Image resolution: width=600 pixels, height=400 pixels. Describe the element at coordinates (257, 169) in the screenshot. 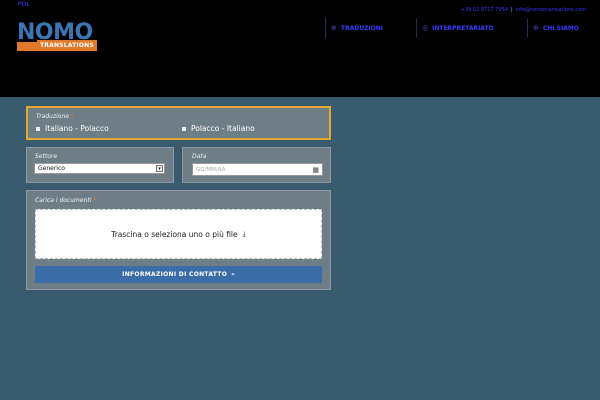

I see `date-field: GG/MM/AA ▦` at that location.